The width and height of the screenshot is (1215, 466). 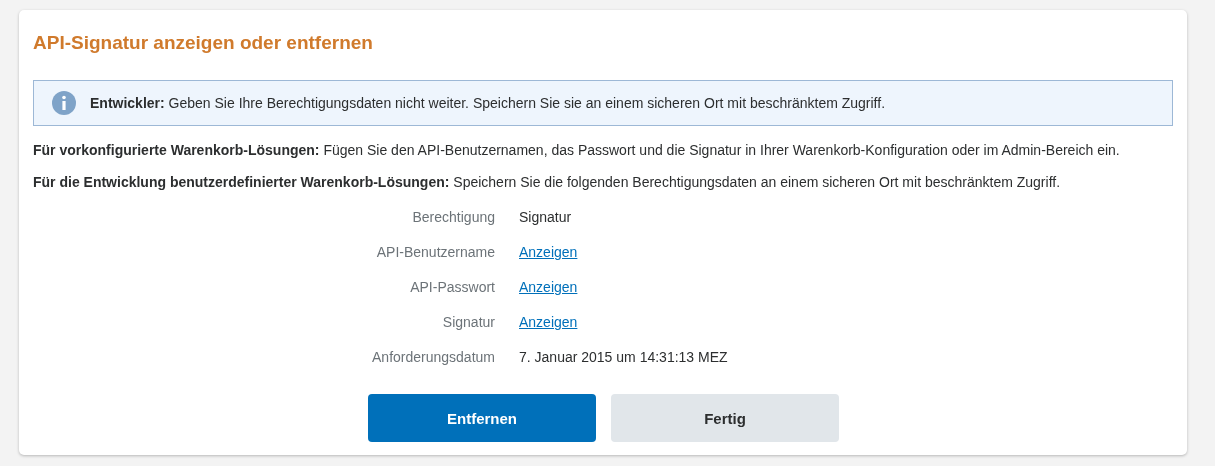 I want to click on field-label: API-Benutzername, so click(x=435, y=252).